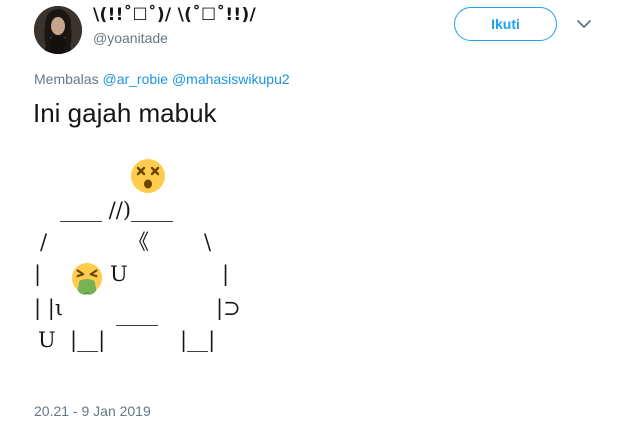  I want to click on avatar-photo, so click(58, 30).